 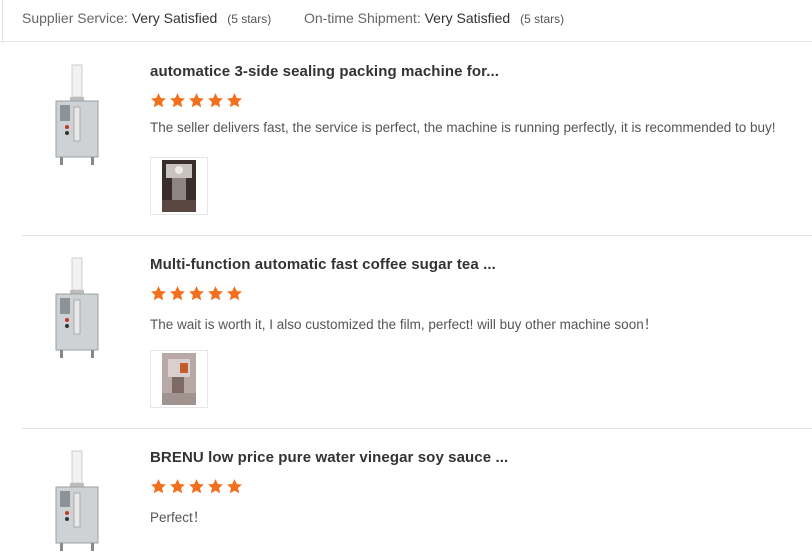 I want to click on supplier-service-stars: (5 stars), so click(x=249, y=19).